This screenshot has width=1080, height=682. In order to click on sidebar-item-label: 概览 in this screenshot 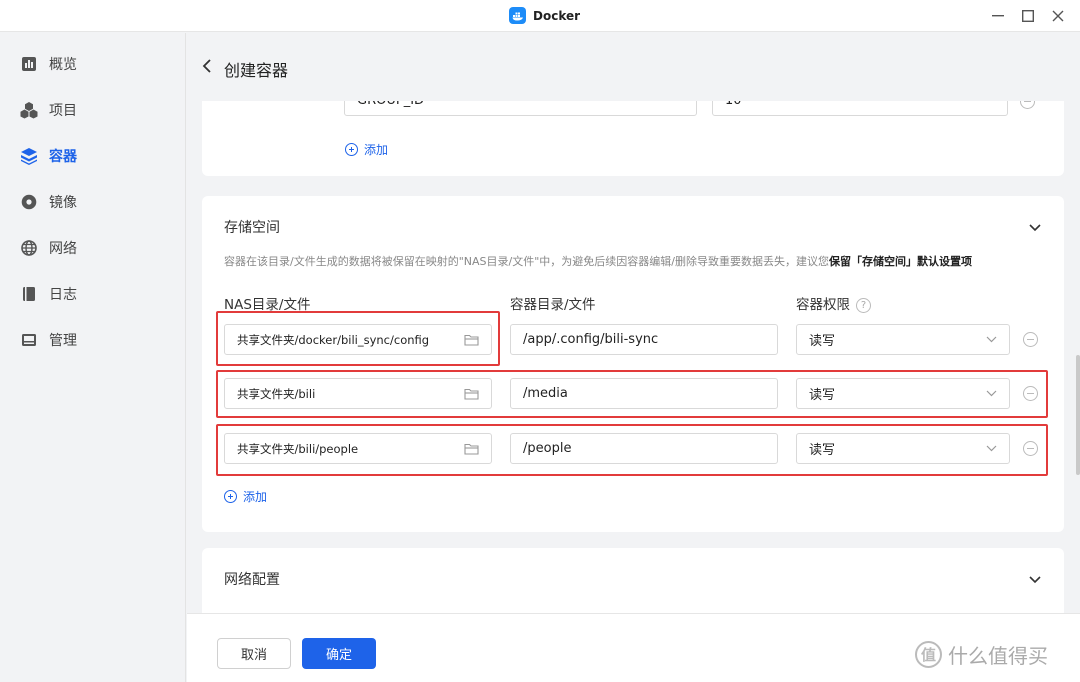, I will do `click(63, 65)`.